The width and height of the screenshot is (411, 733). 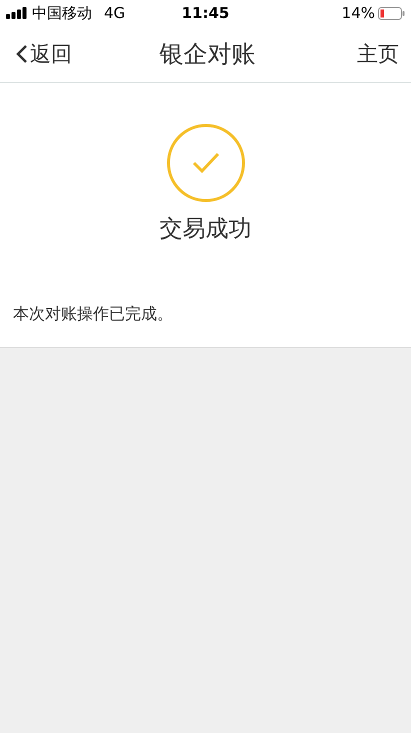 What do you see at coordinates (93, 314) in the screenshot?
I see `result-message: 本次对账操作已完成。` at bounding box center [93, 314].